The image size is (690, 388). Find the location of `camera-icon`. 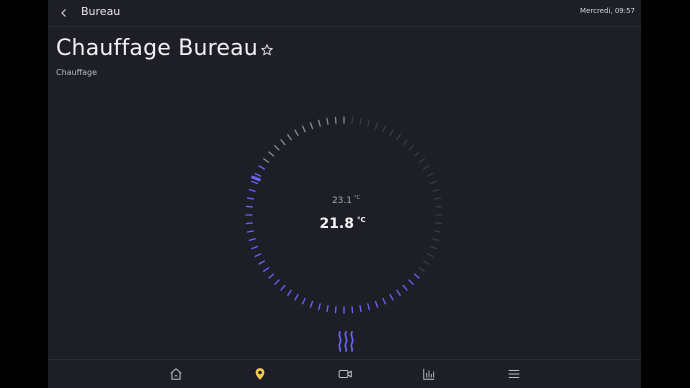

camera-icon is located at coordinates (345, 374).